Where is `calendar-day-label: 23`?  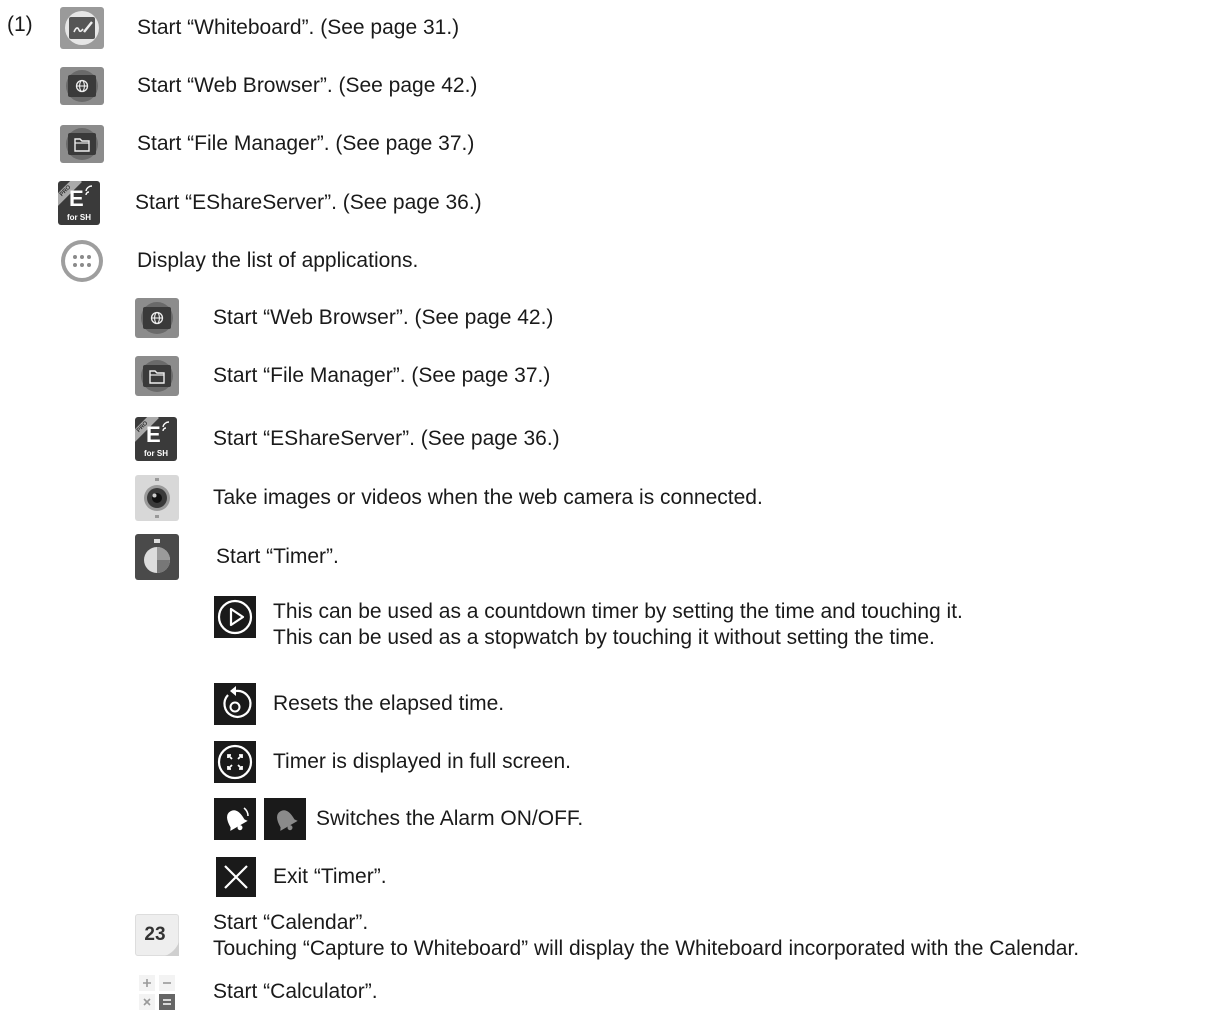
calendar-day-label: 23 is located at coordinates (155, 934).